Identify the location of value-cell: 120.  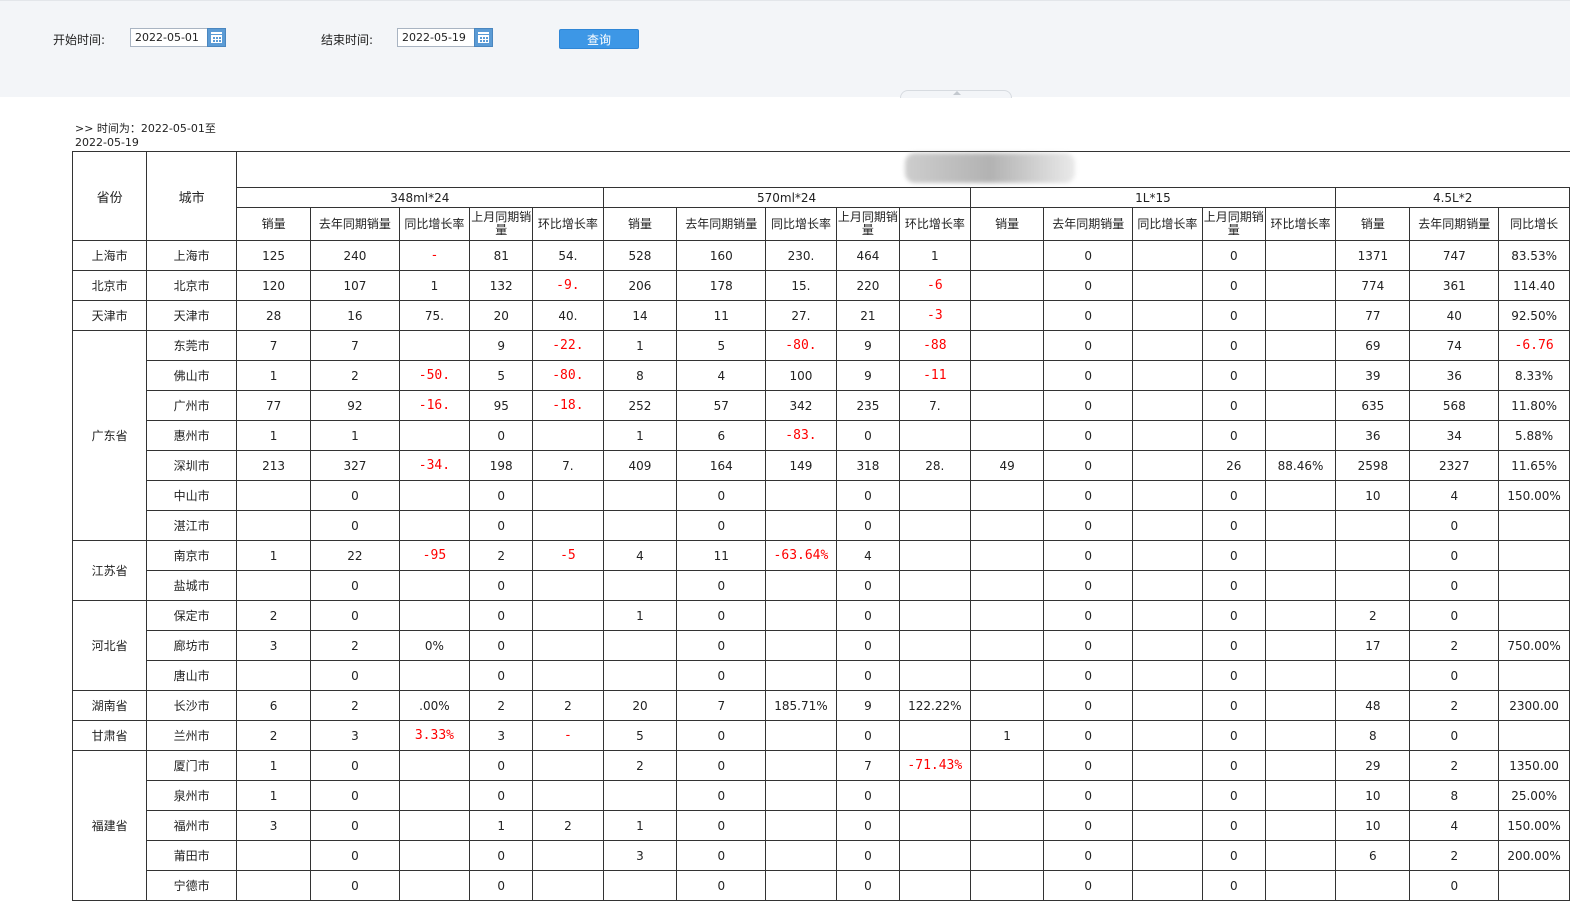
(274, 285).